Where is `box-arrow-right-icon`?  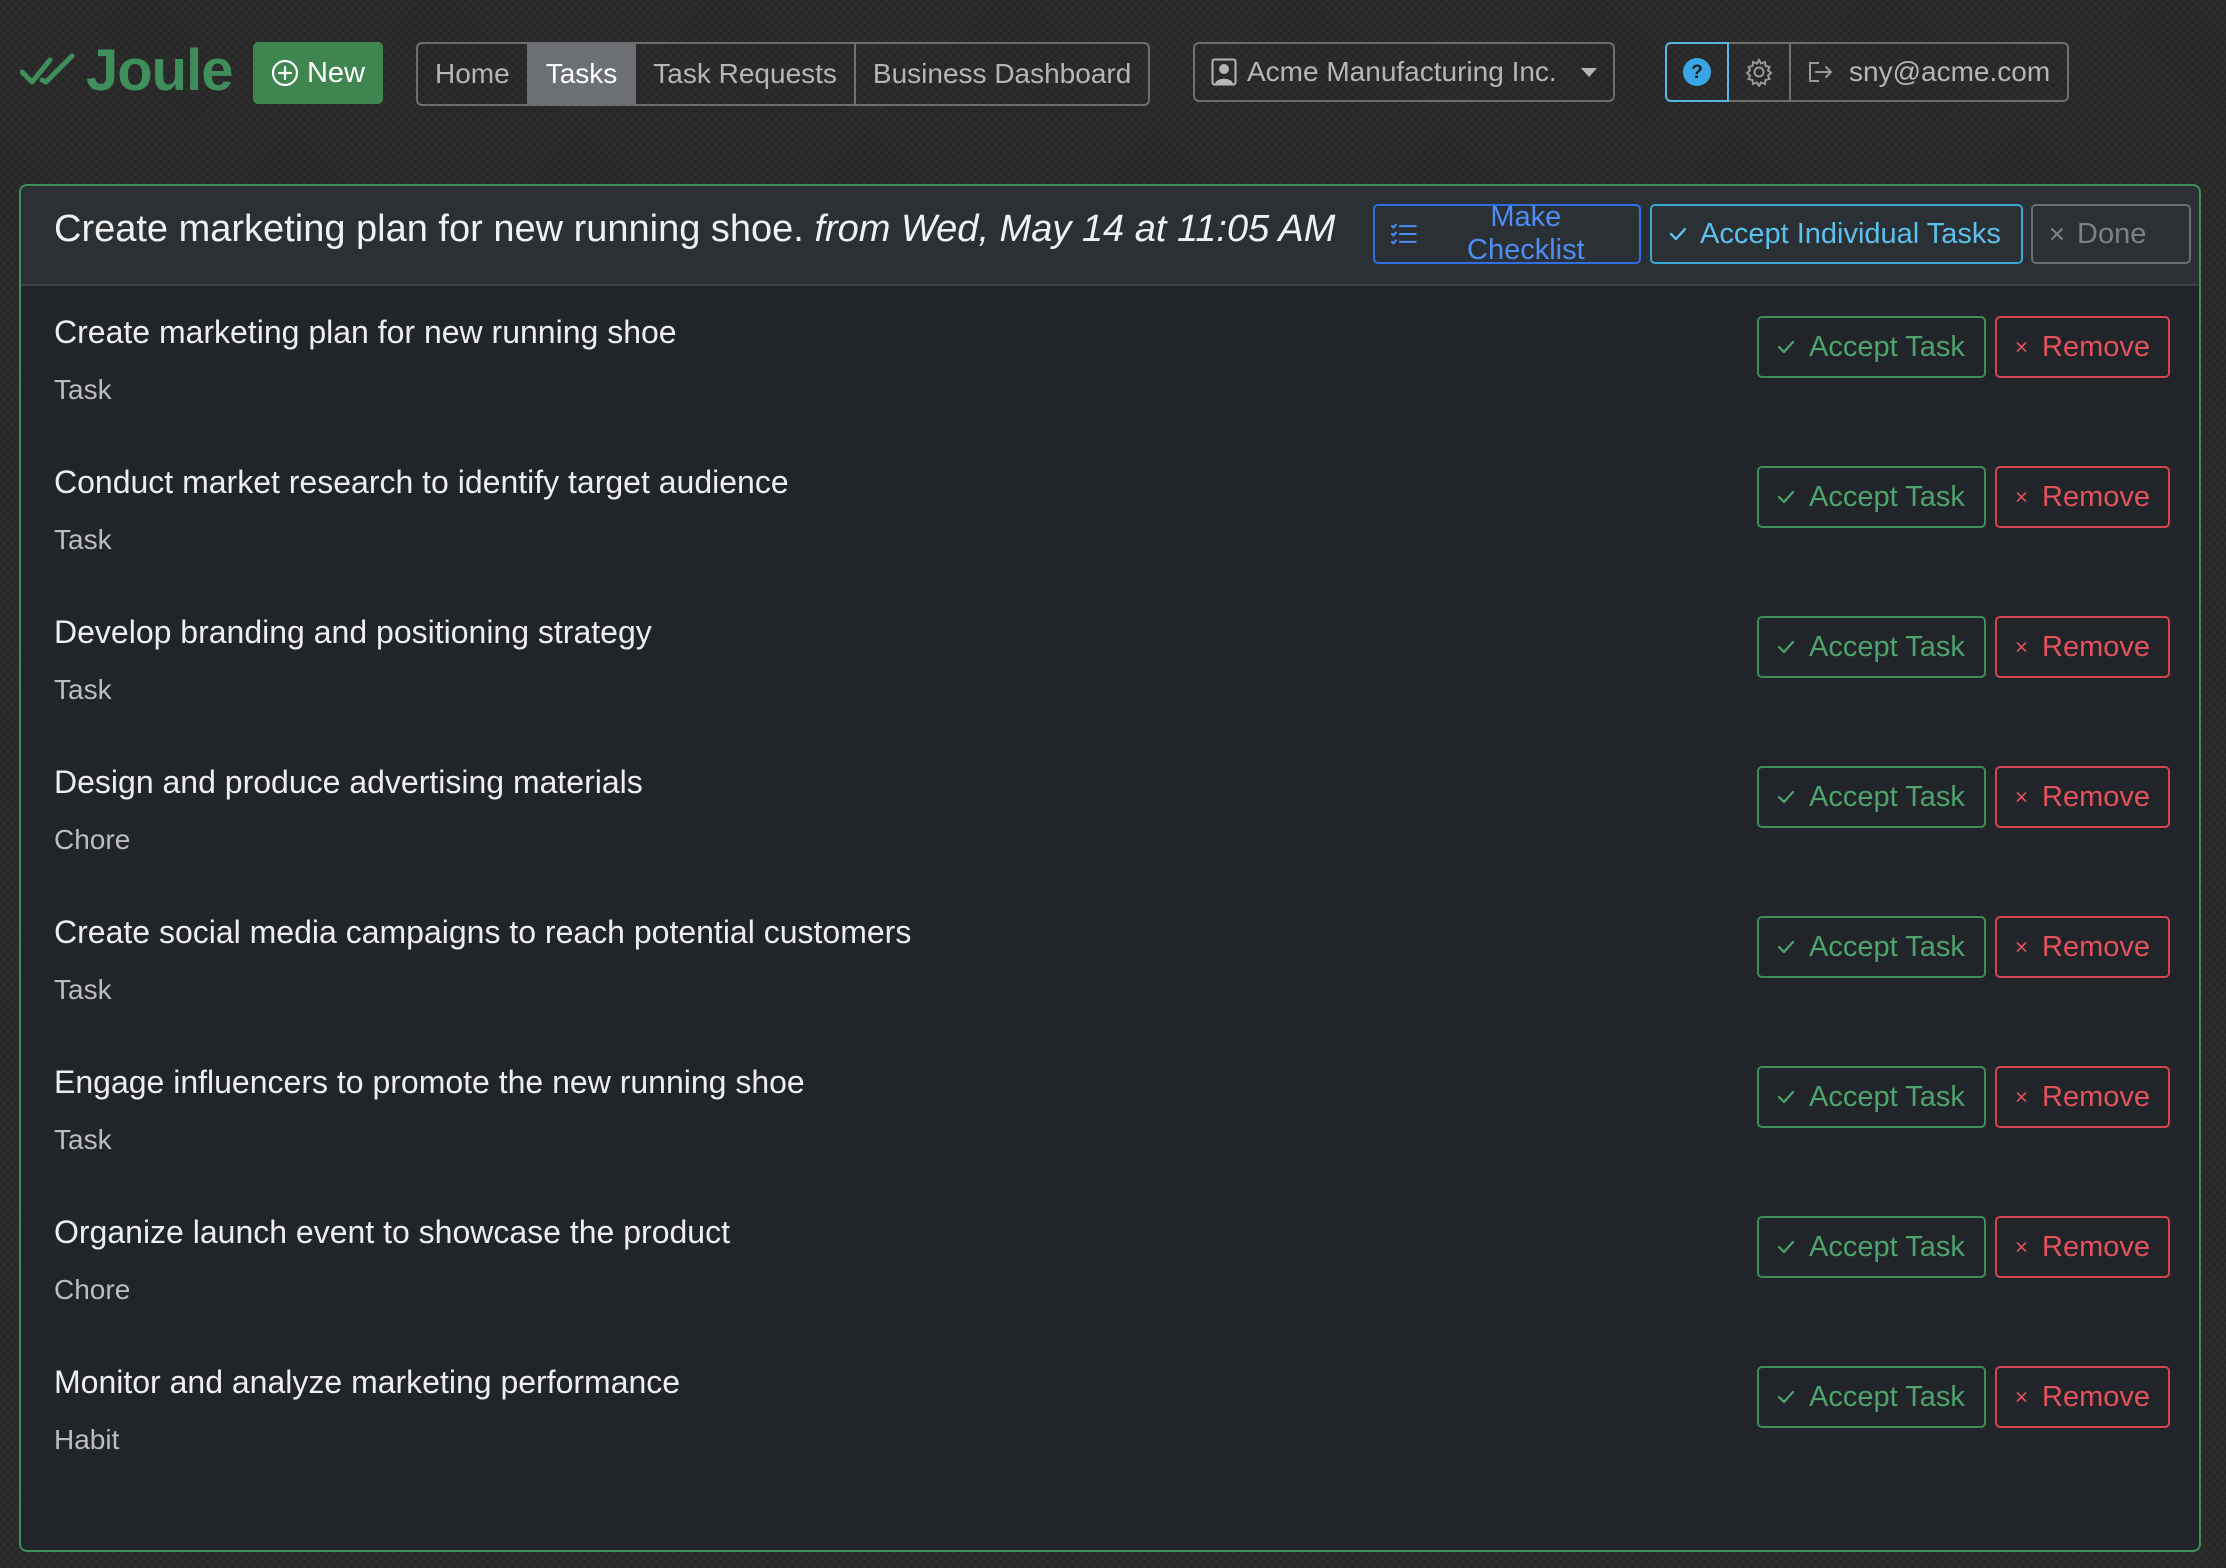 box-arrow-right-icon is located at coordinates (1820, 72).